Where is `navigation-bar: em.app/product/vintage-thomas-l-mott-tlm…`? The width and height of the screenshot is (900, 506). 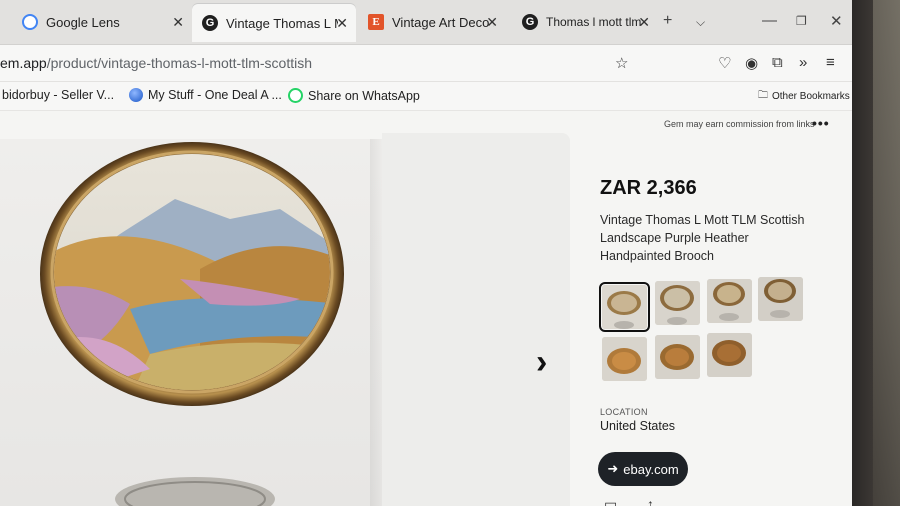
navigation-bar: em.app/product/vintage-thomas-l-mott-tlm… is located at coordinates (426, 63).